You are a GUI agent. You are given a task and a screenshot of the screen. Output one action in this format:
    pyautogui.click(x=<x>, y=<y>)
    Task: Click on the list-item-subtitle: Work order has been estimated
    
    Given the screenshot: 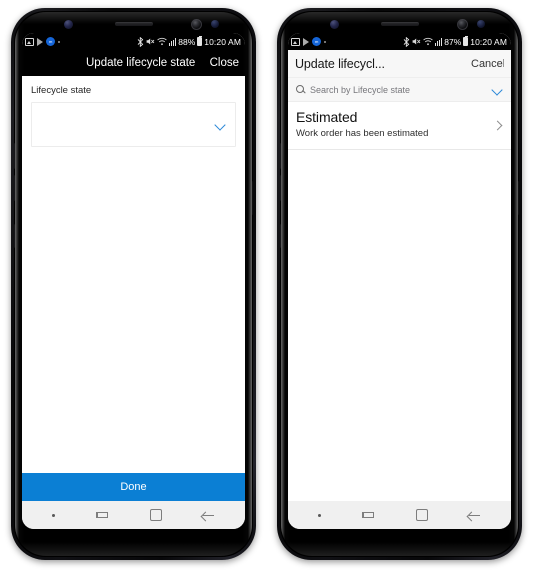 What is the action you would take?
    pyautogui.click(x=362, y=133)
    